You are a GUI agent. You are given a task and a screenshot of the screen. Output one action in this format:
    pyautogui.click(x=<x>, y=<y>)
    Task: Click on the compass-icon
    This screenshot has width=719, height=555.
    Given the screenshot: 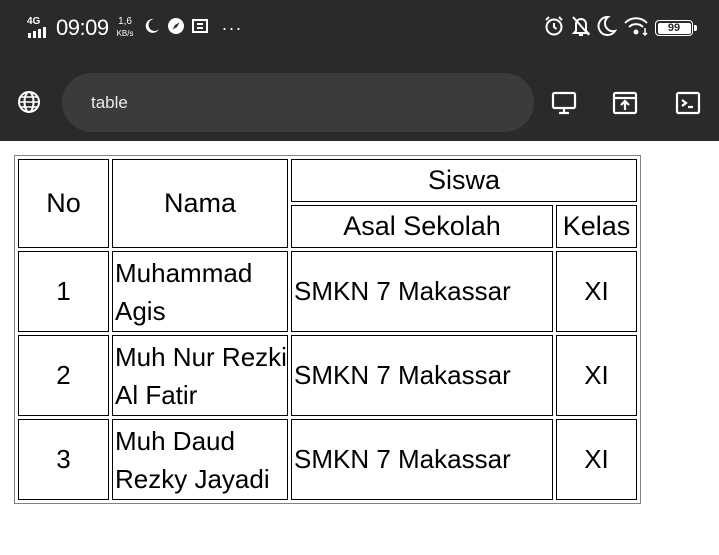 What is the action you would take?
    pyautogui.click(x=176, y=28)
    